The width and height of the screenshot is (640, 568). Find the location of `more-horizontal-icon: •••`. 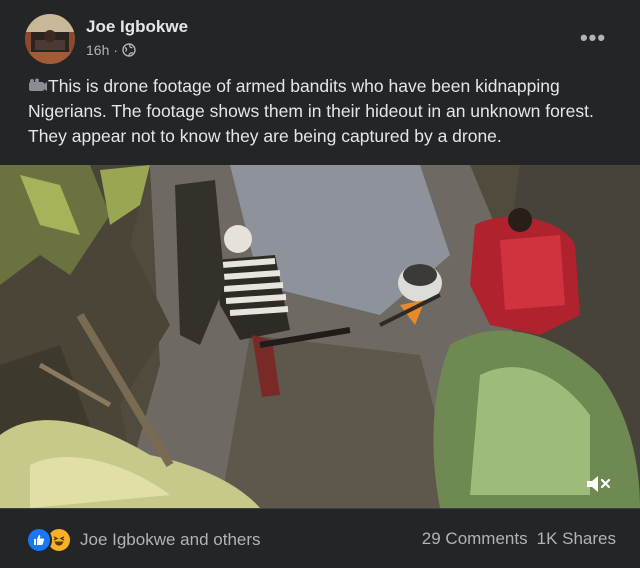

more-horizontal-icon: ••• is located at coordinates (593, 37).